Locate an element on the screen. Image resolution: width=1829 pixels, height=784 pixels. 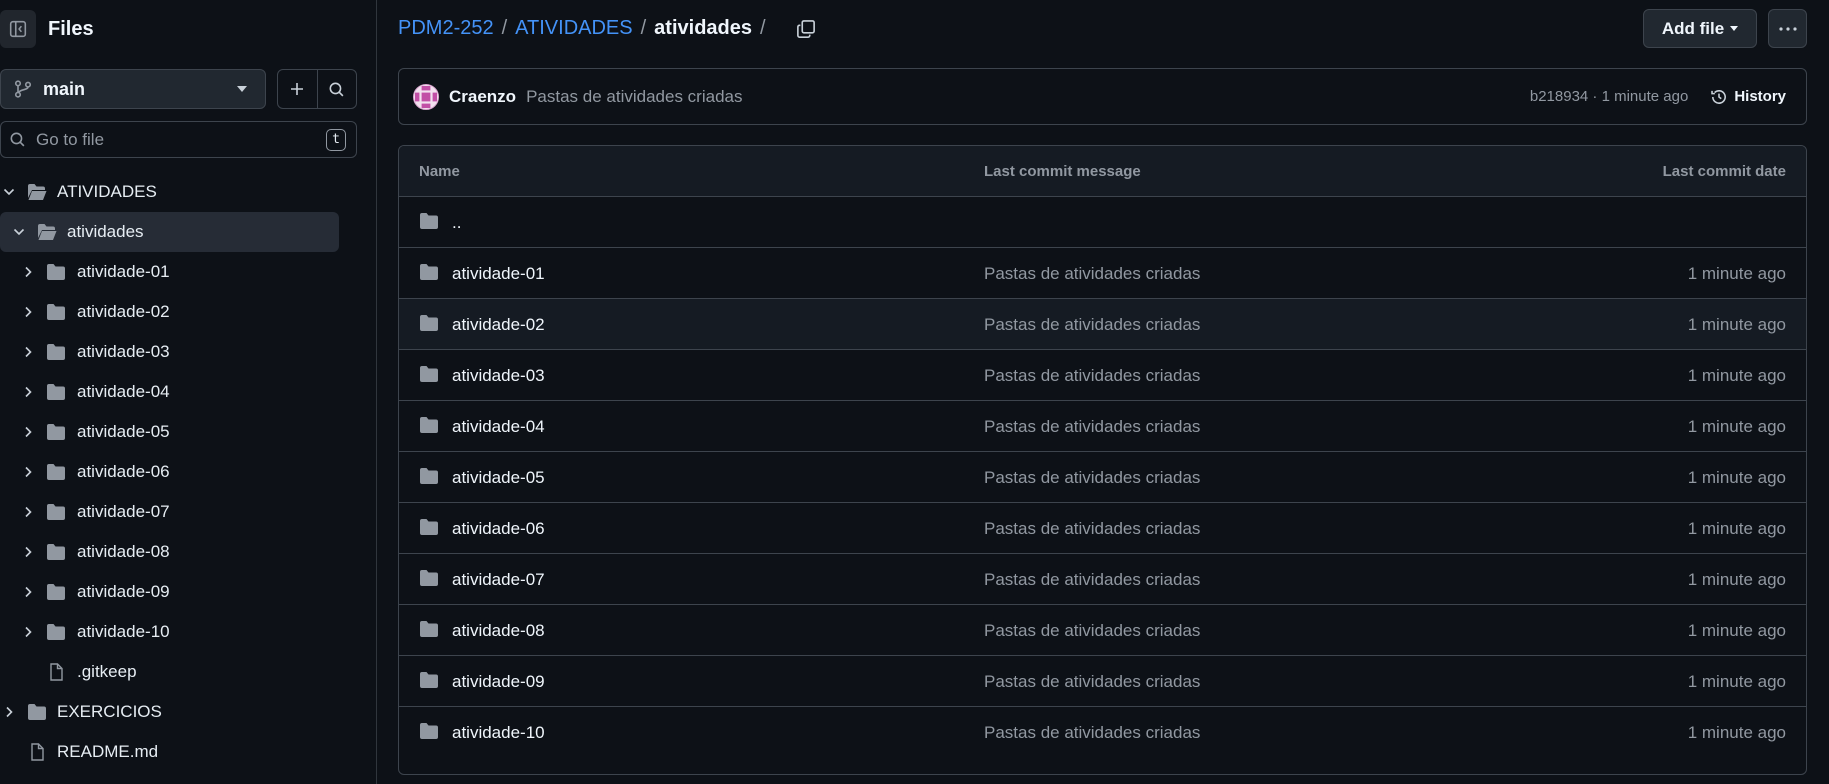
search-files-button is located at coordinates (336, 89).